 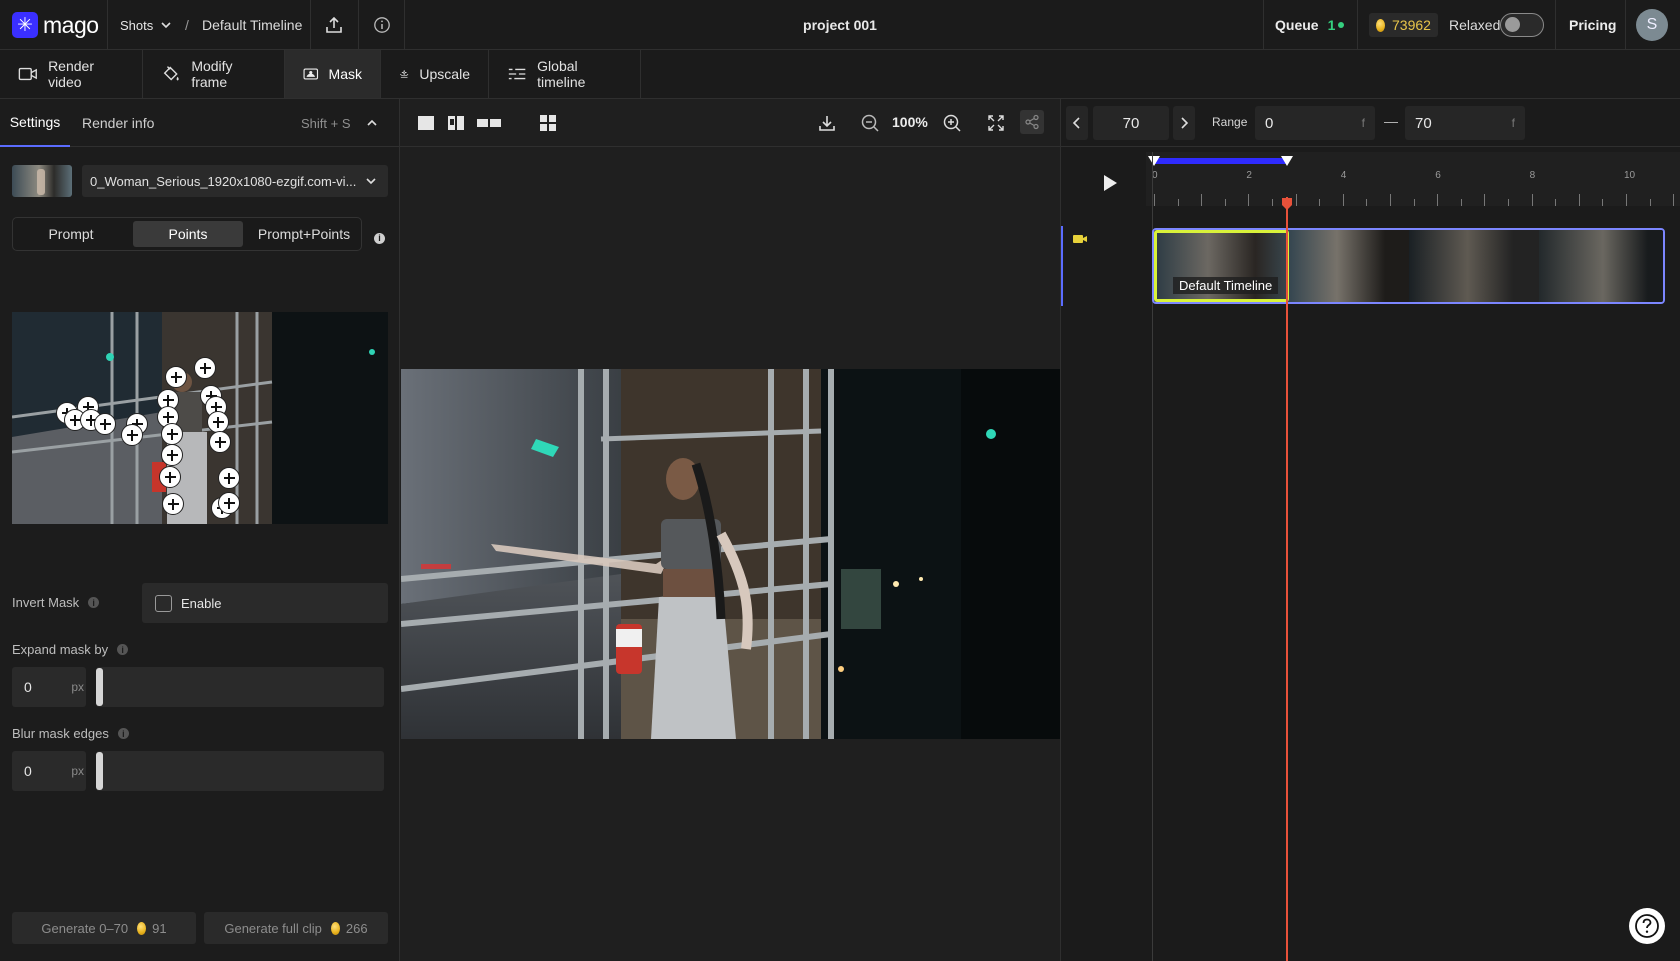 I want to click on tab-render-info: Render info, so click(x=118, y=123).